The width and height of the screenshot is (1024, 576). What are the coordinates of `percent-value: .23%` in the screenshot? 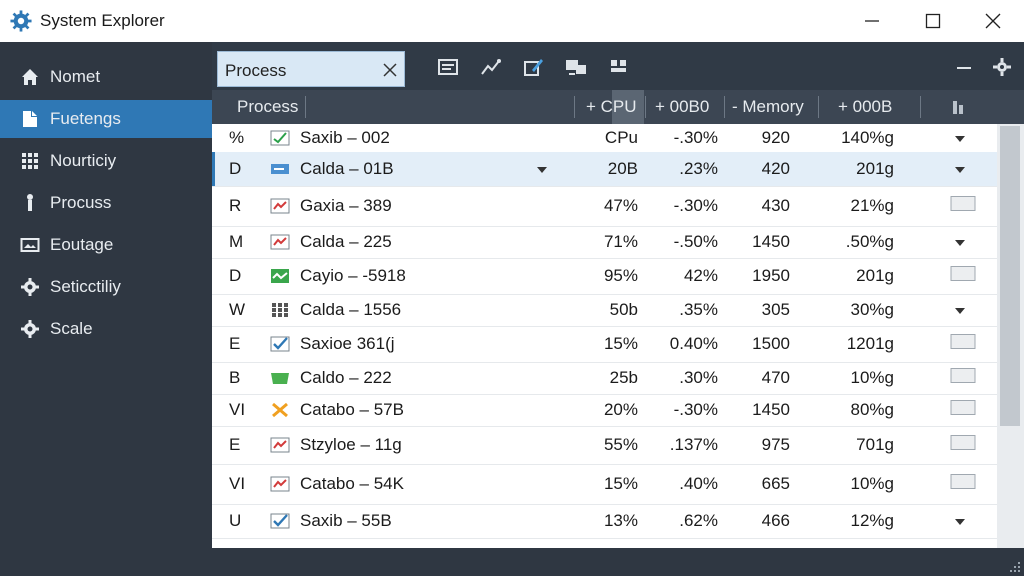 It's located at (698, 168).